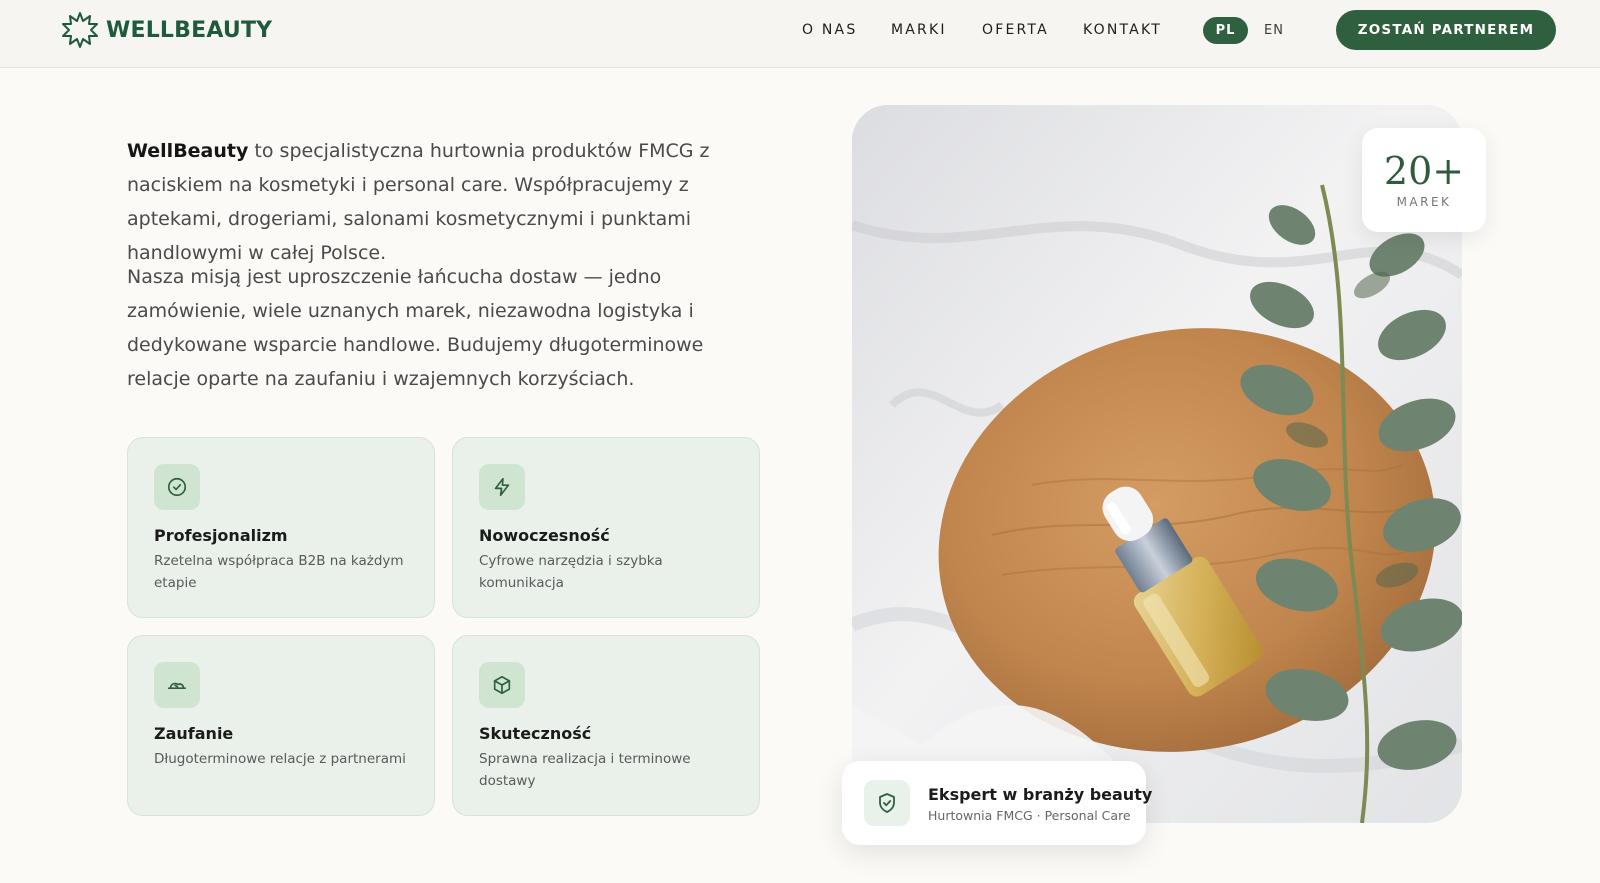  I want to click on feature-description: Rzetelna współpraca B2B na każdym etapie, so click(279, 572).